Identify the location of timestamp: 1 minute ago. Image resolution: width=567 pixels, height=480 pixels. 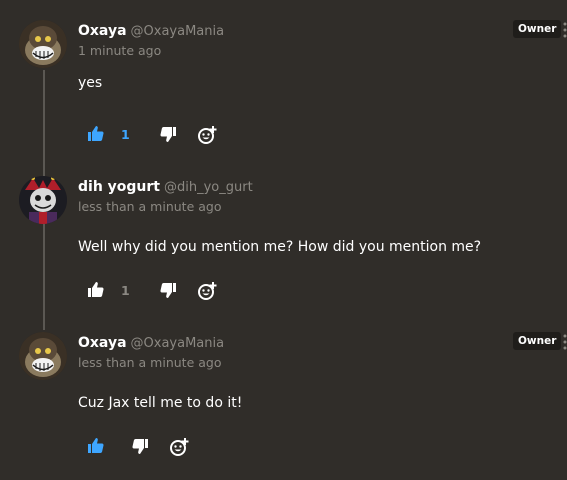
(120, 50).